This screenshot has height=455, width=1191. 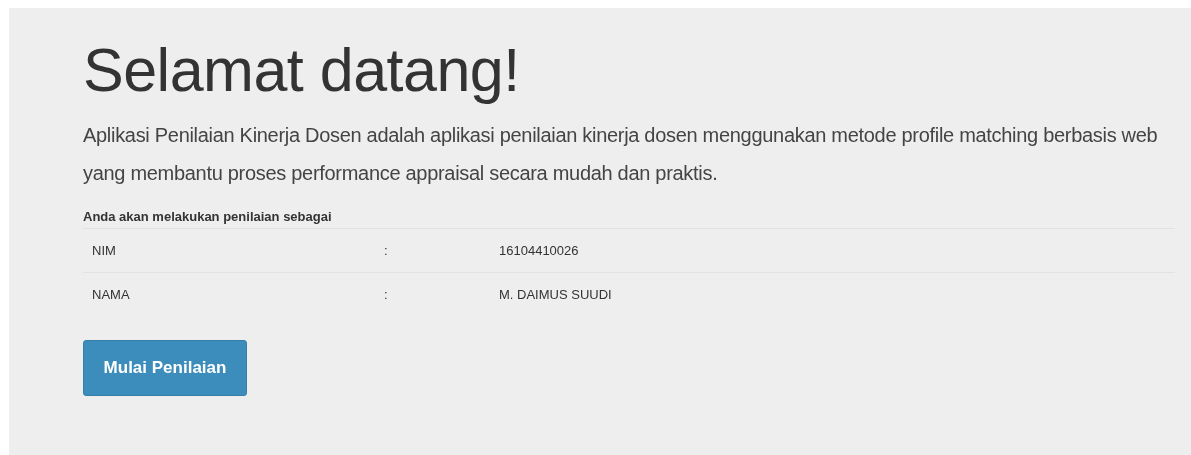 What do you see at coordinates (104, 250) in the screenshot?
I see `field-label: NIM` at bounding box center [104, 250].